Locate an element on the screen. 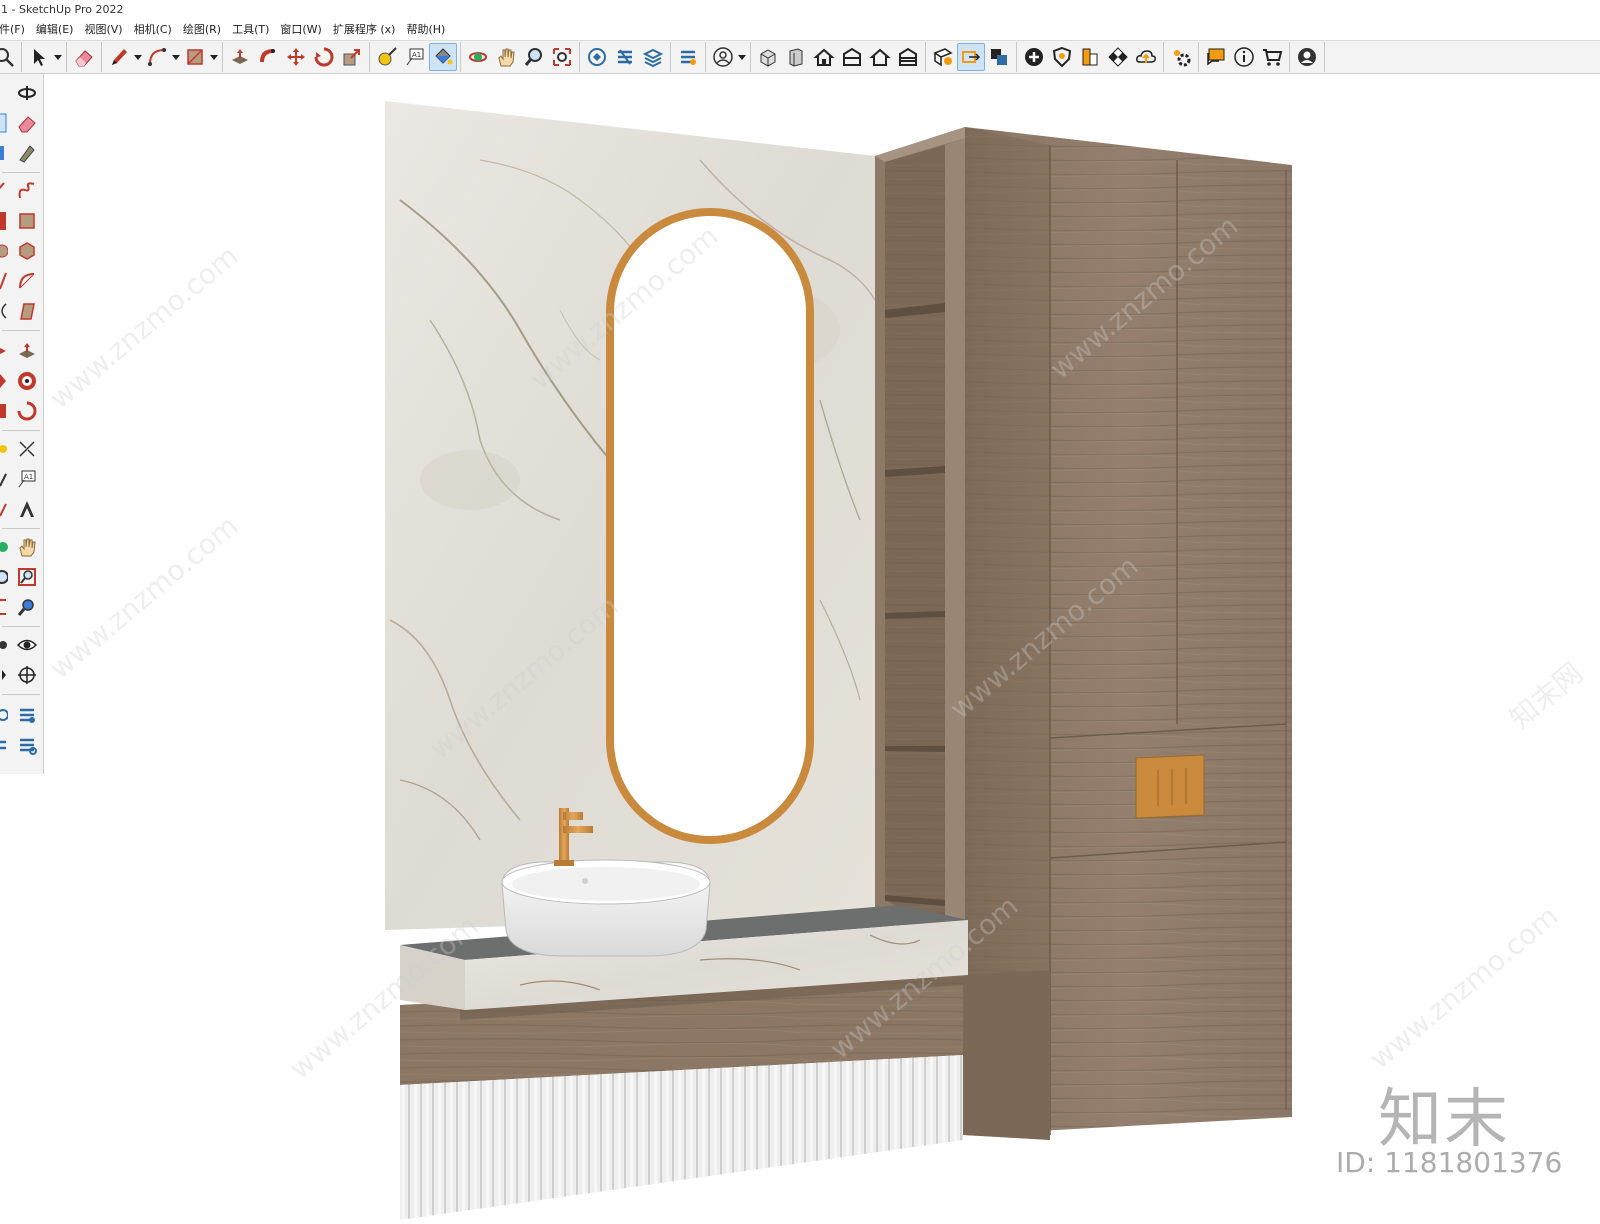 The image size is (1600, 1224). account-icon is located at coordinates (723, 57).